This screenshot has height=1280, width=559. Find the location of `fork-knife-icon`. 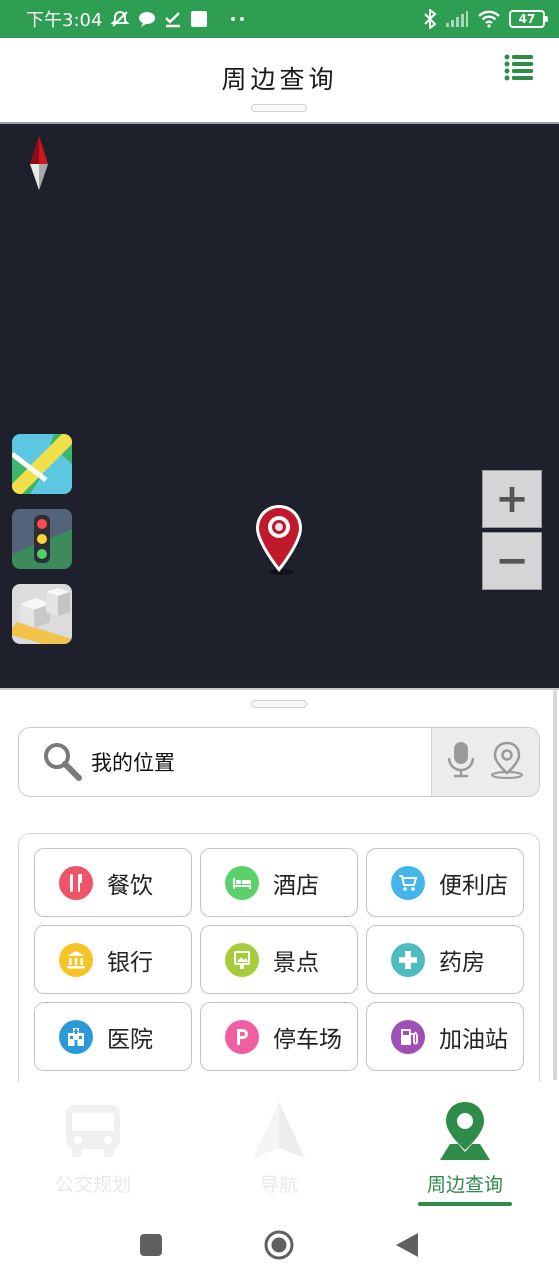

fork-knife-icon is located at coordinates (76, 882).